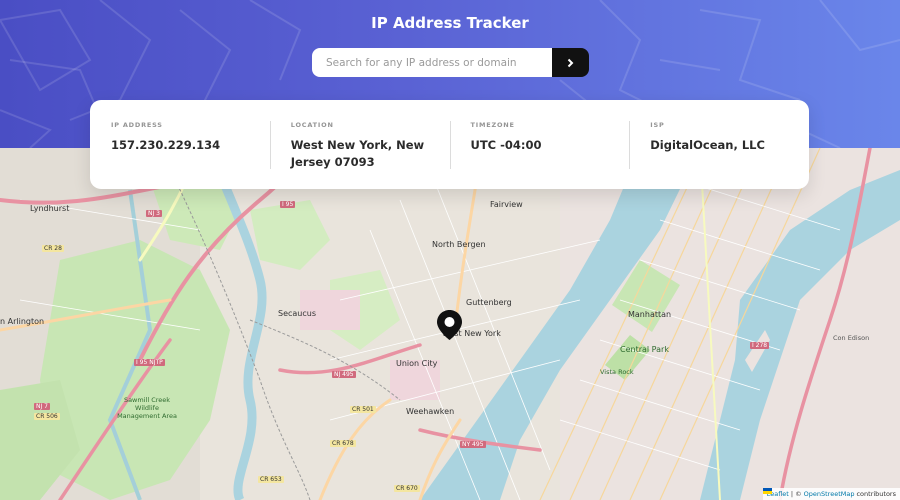 This screenshot has height=500, width=900. I want to click on ip-address-section: IP ADDRESS 157.230.229.134, so click(180, 144).